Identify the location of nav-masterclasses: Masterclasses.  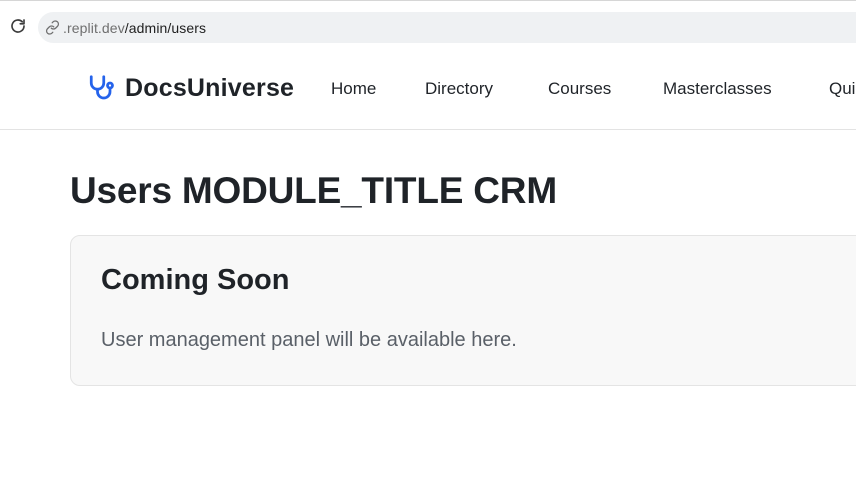
(717, 89).